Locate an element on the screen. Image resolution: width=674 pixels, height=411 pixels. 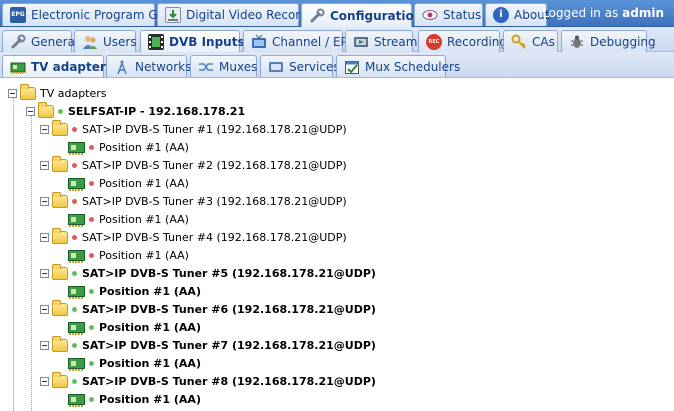
tab-networks: Networks is located at coordinates (148, 66).